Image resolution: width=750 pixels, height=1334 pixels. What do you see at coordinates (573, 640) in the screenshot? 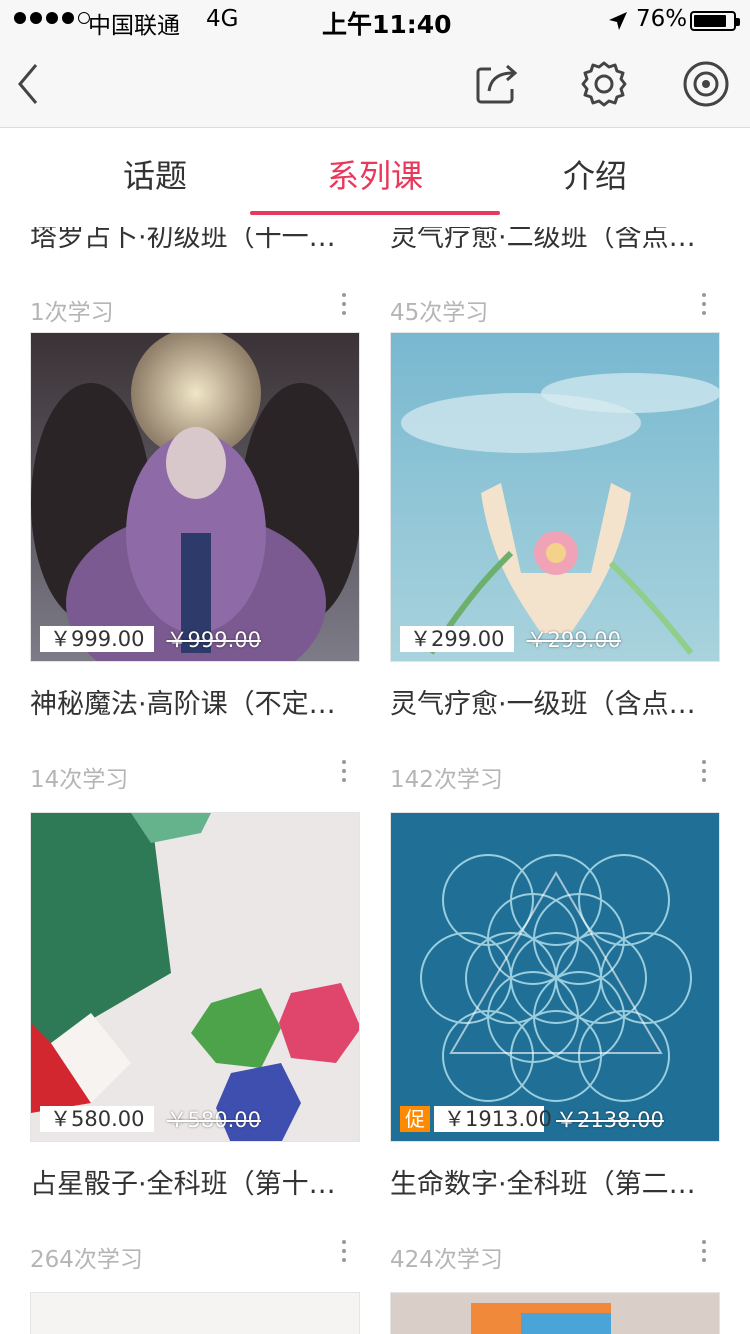
I see `original-price: ￥299.00` at bounding box center [573, 640].